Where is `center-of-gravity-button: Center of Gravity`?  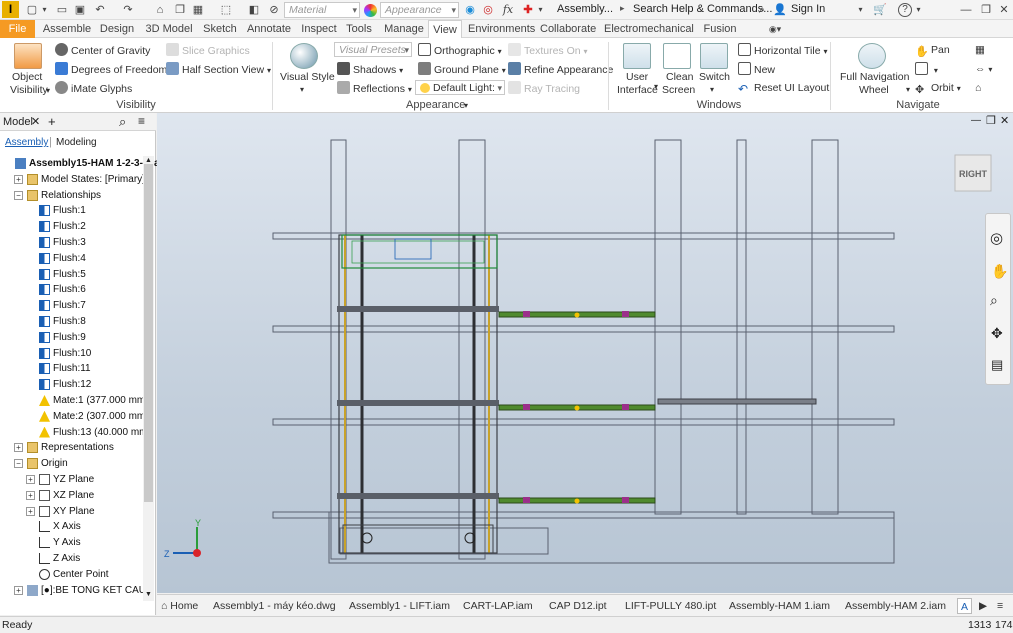
center-of-gravity-button: Center of Gravity is located at coordinates (102, 50).